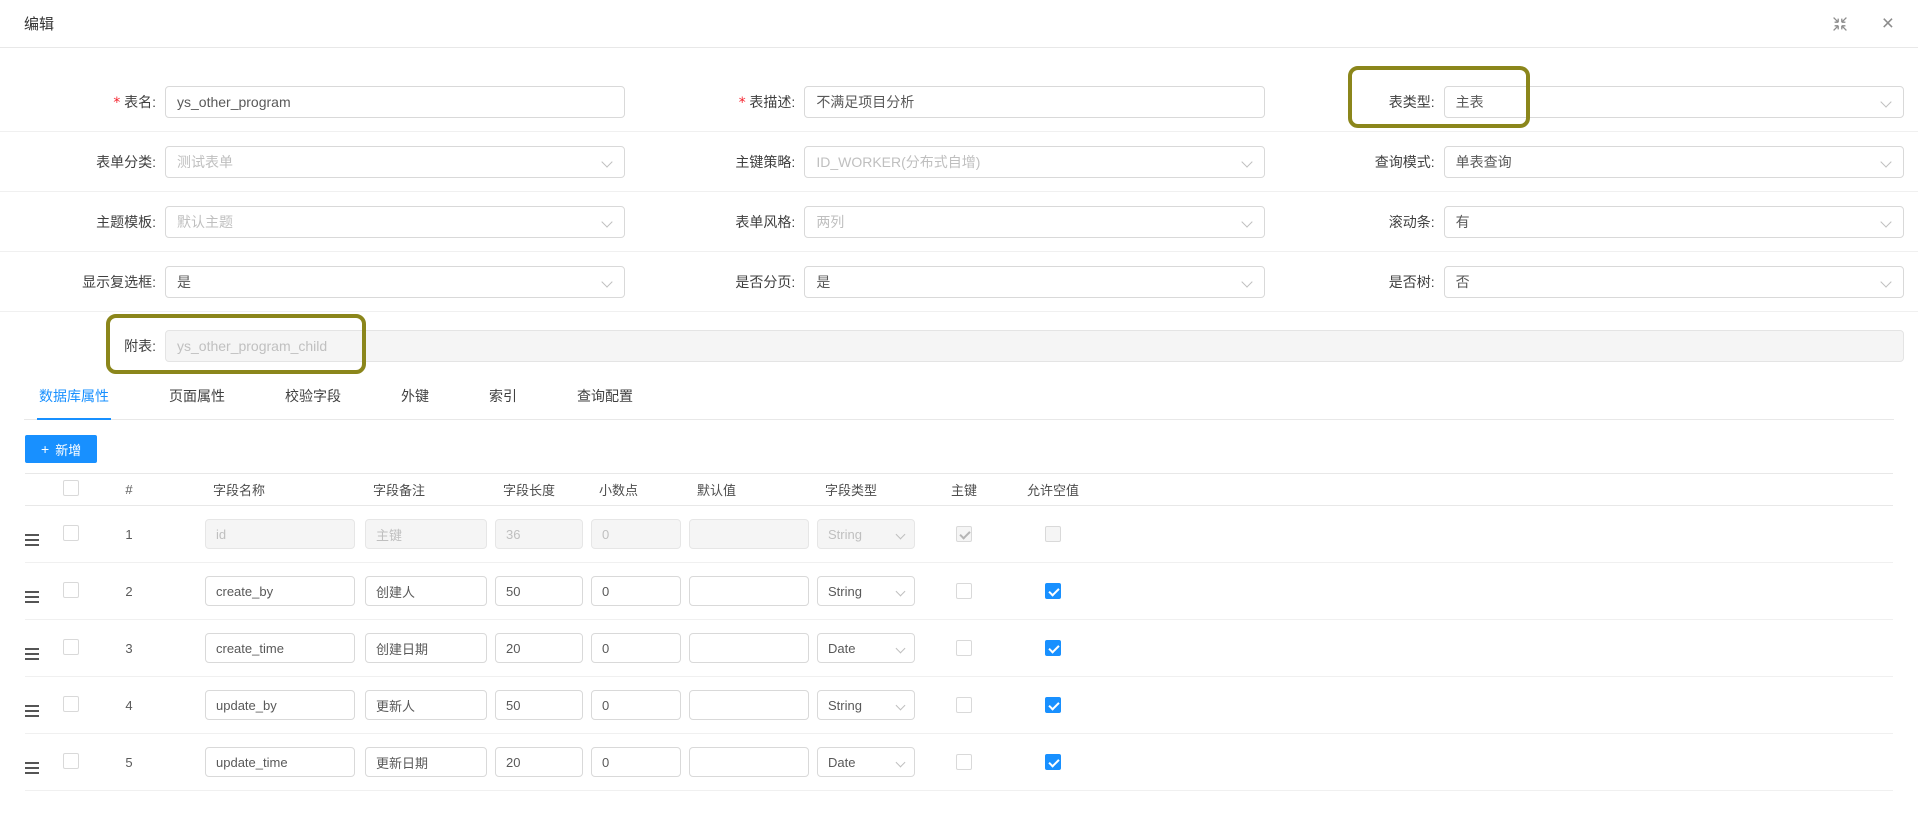  What do you see at coordinates (1888, 23) in the screenshot?
I see `close-icon: ×` at bounding box center [1888, 23].